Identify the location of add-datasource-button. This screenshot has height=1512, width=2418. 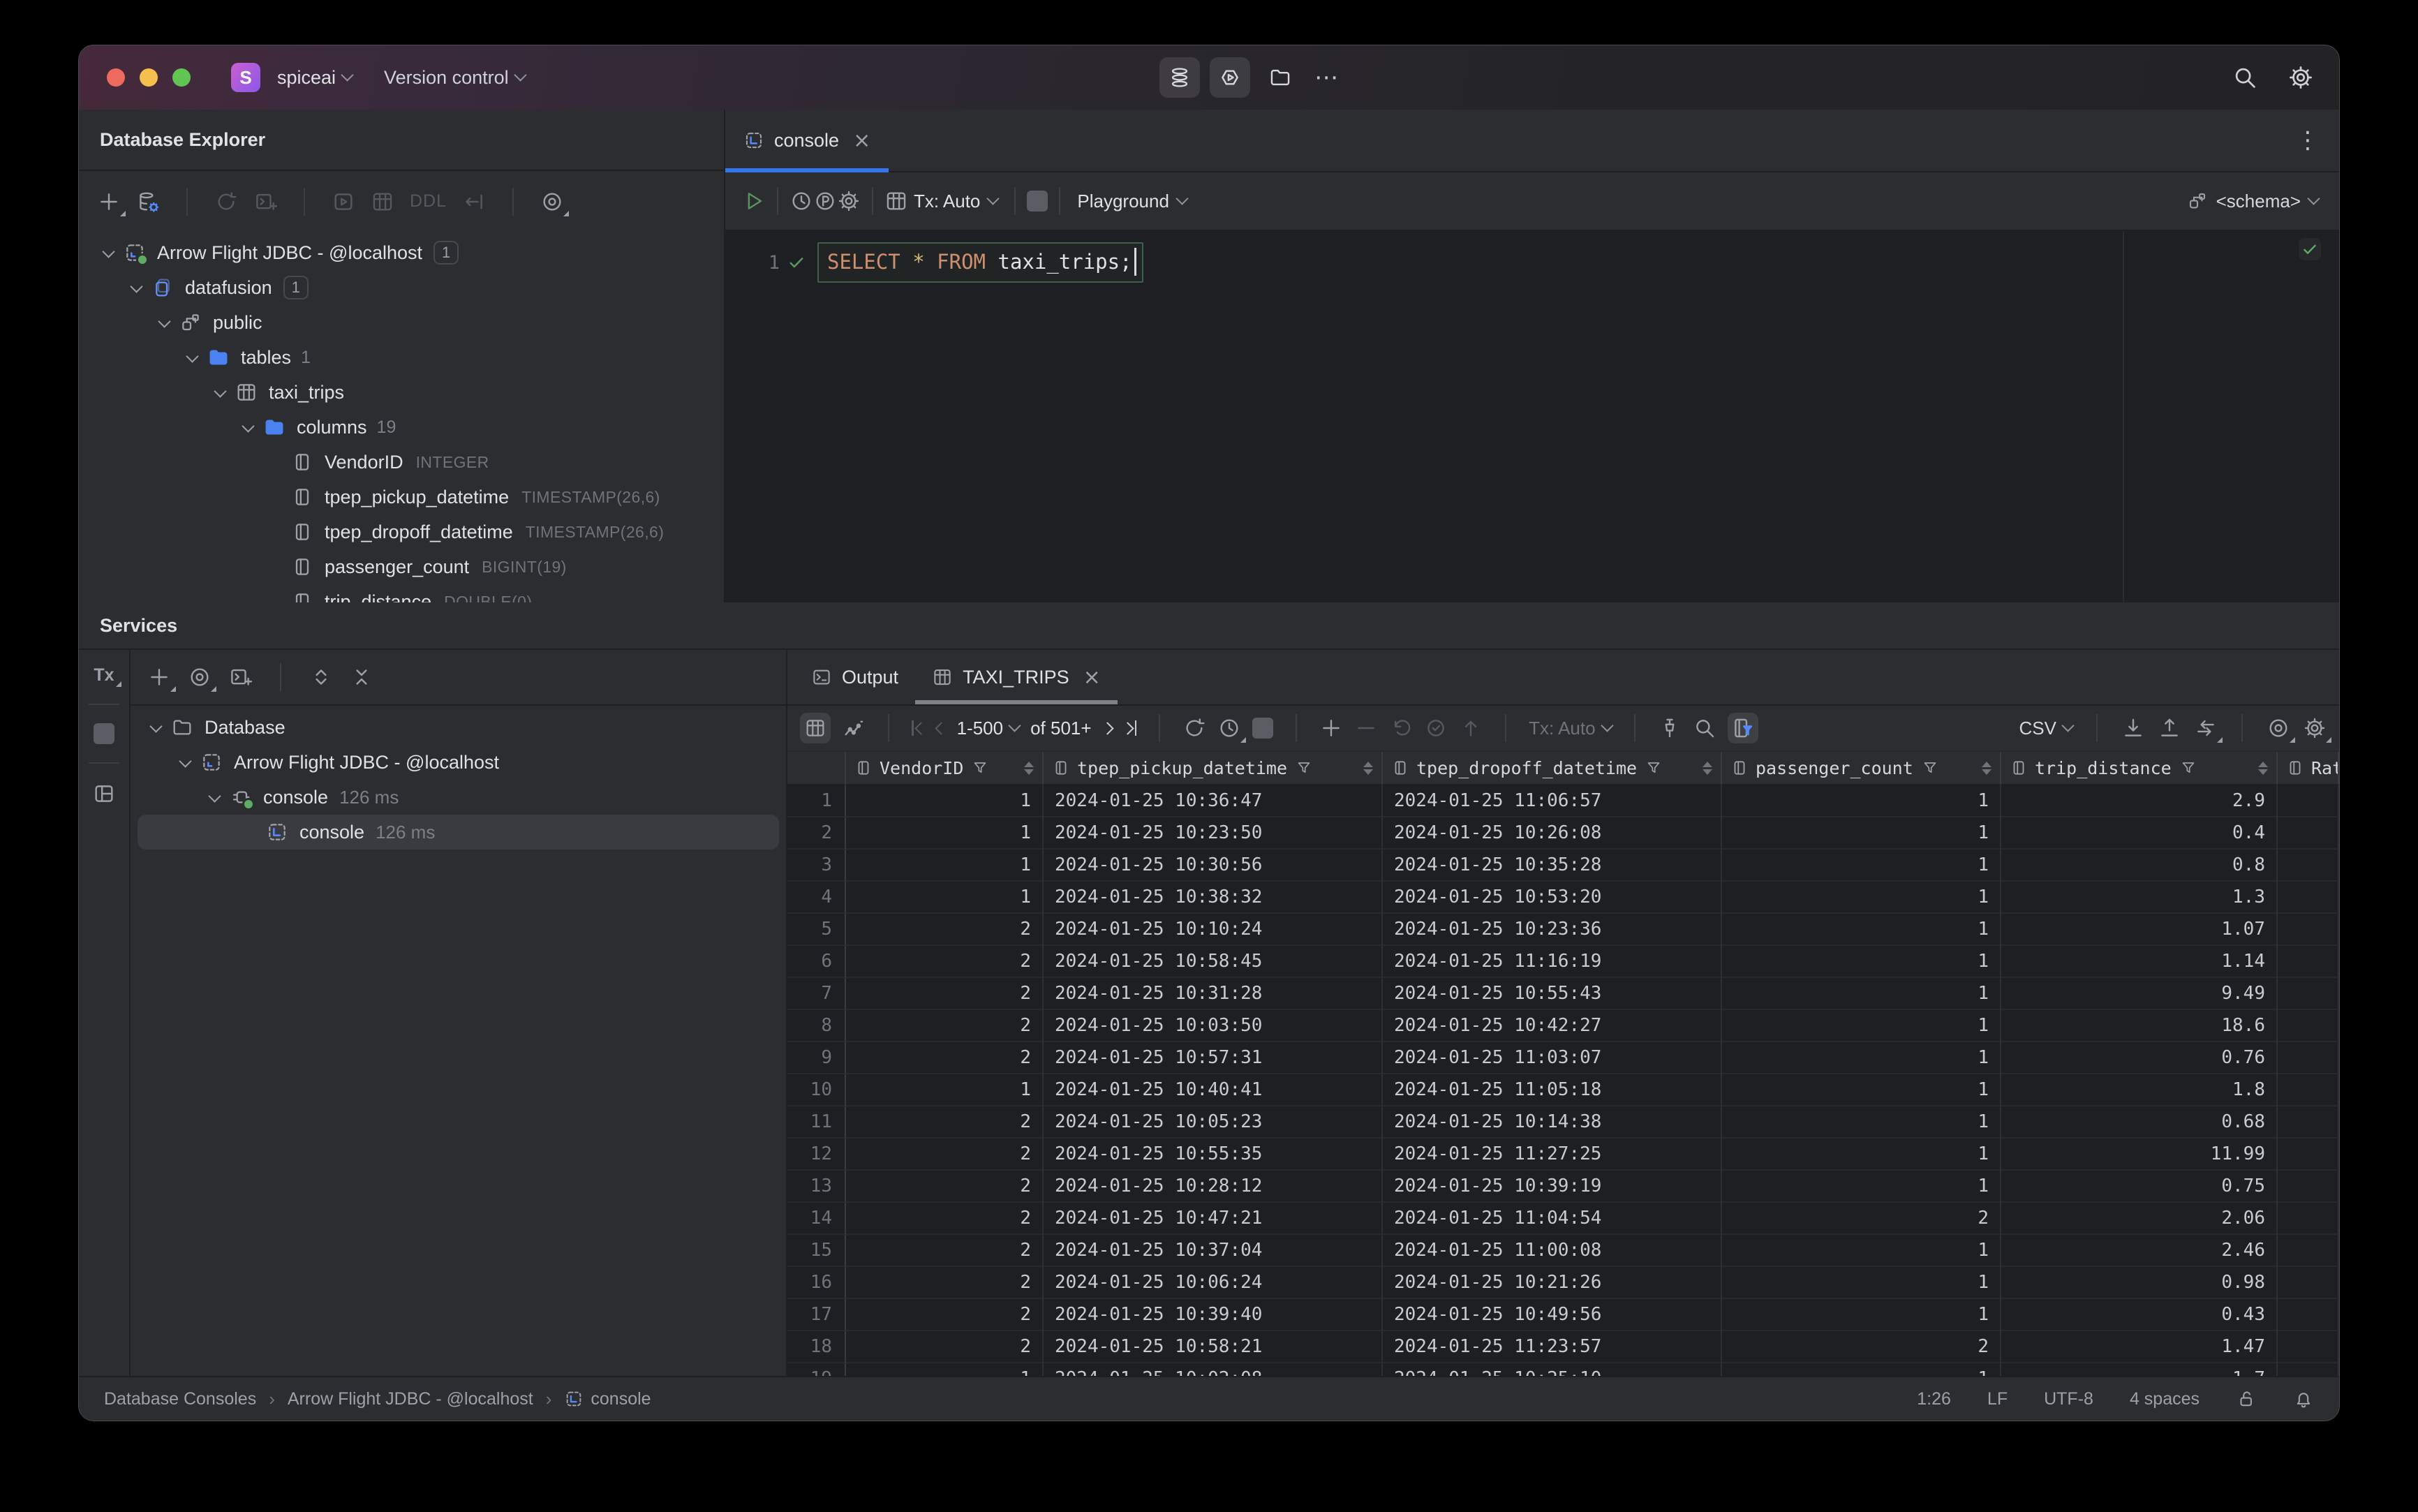
(111, 203).